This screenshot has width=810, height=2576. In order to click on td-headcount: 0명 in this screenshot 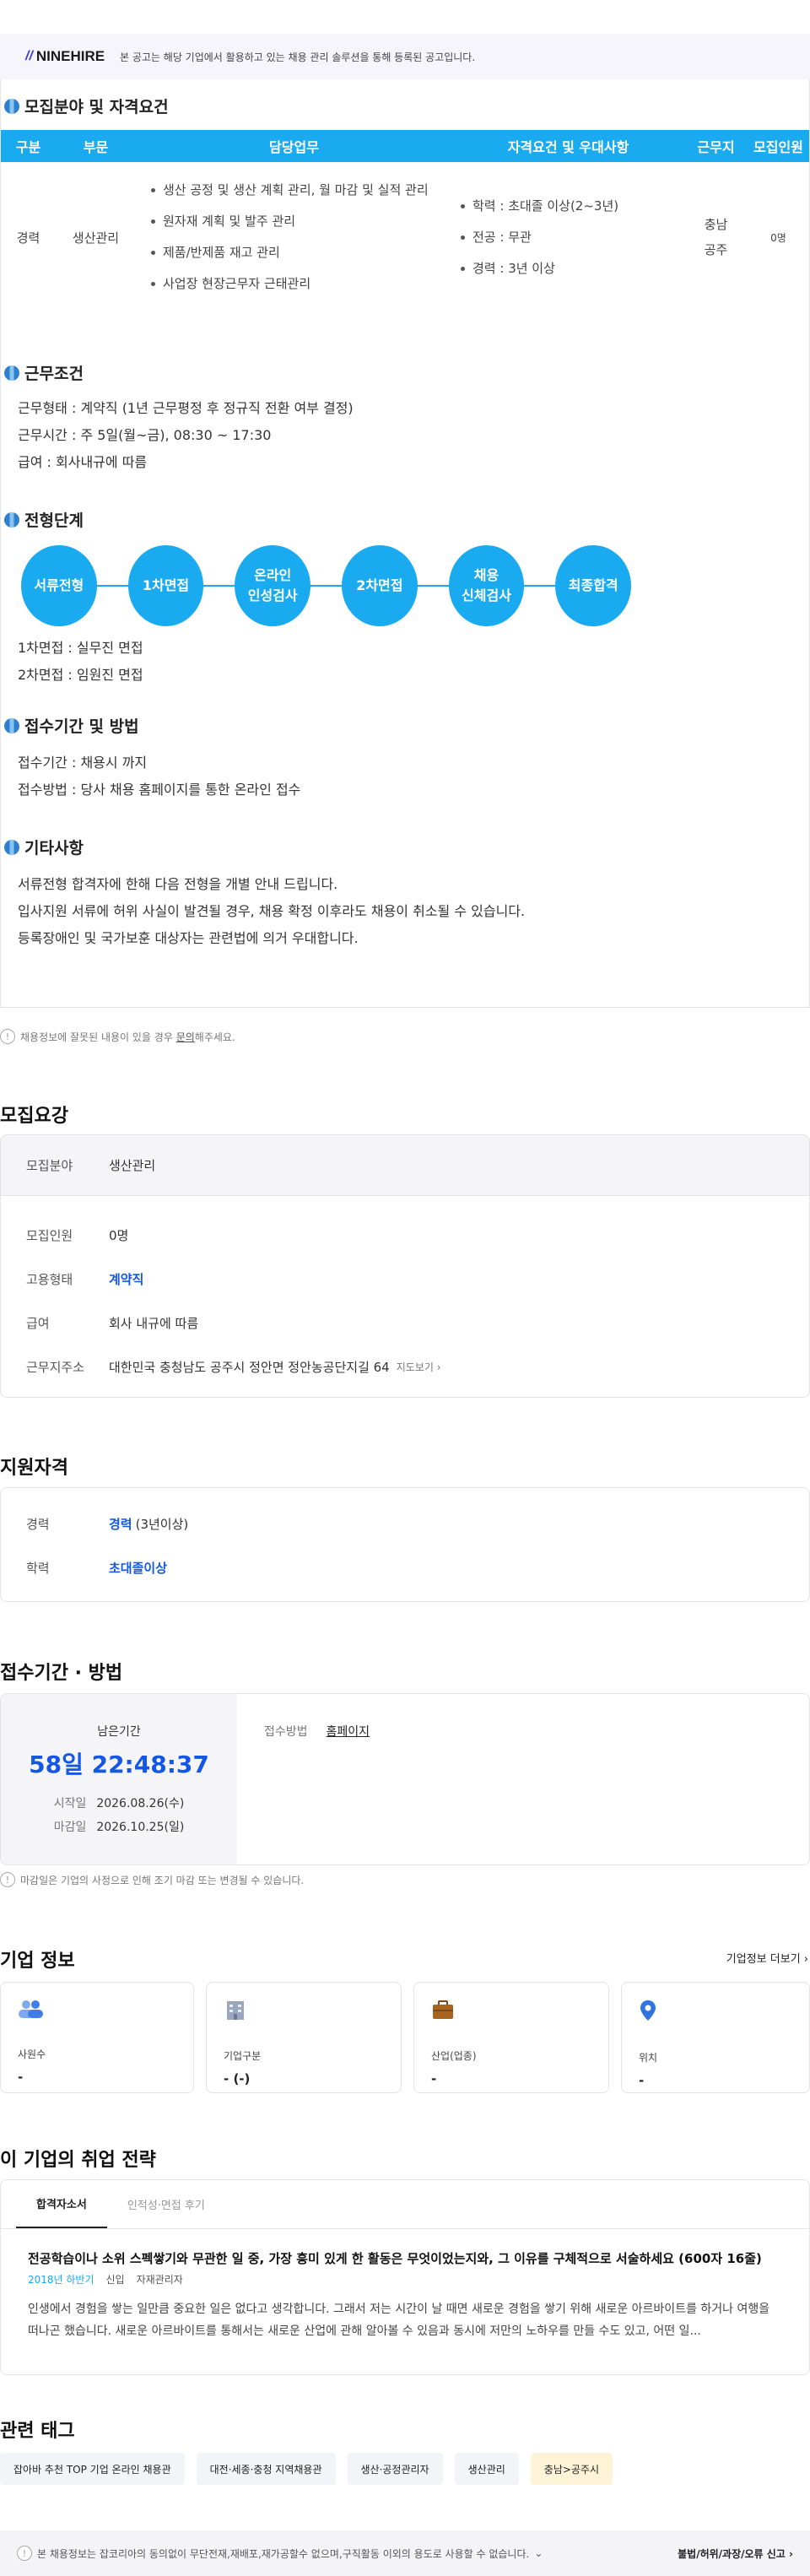, I will do `click(778, 237)`.